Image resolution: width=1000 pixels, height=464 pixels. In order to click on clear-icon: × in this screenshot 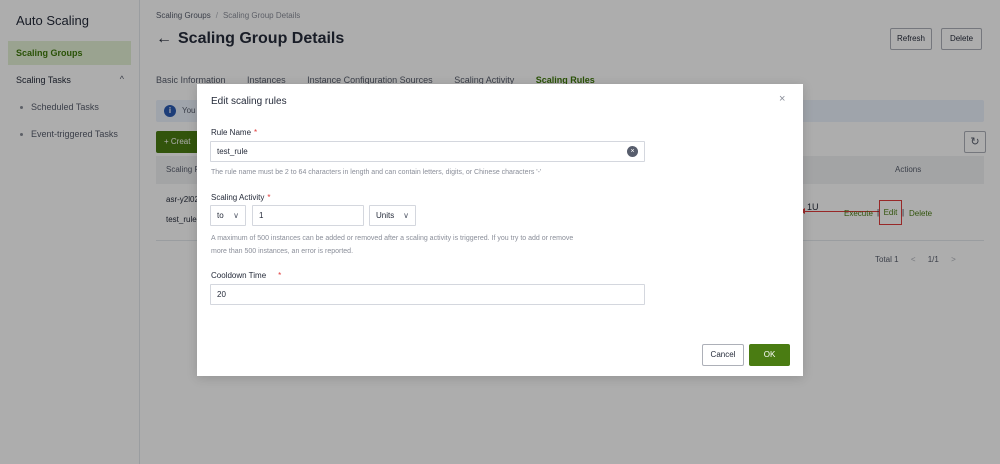, I will do `click(632, 151)`.